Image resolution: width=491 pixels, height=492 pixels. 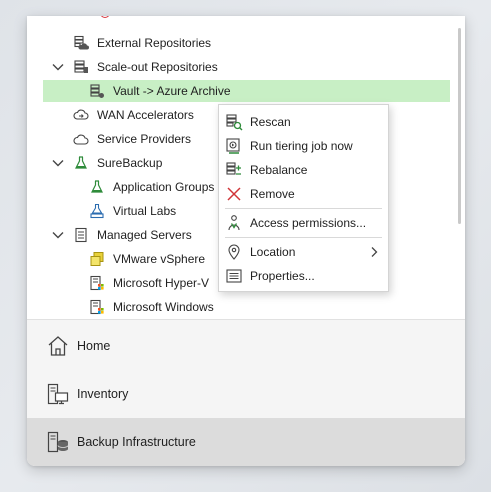 What do you see at coordinates (145, 115) in the screenshot?
I see `tree-item-label: WAN Accelerators` at bounding box center [145, 115].